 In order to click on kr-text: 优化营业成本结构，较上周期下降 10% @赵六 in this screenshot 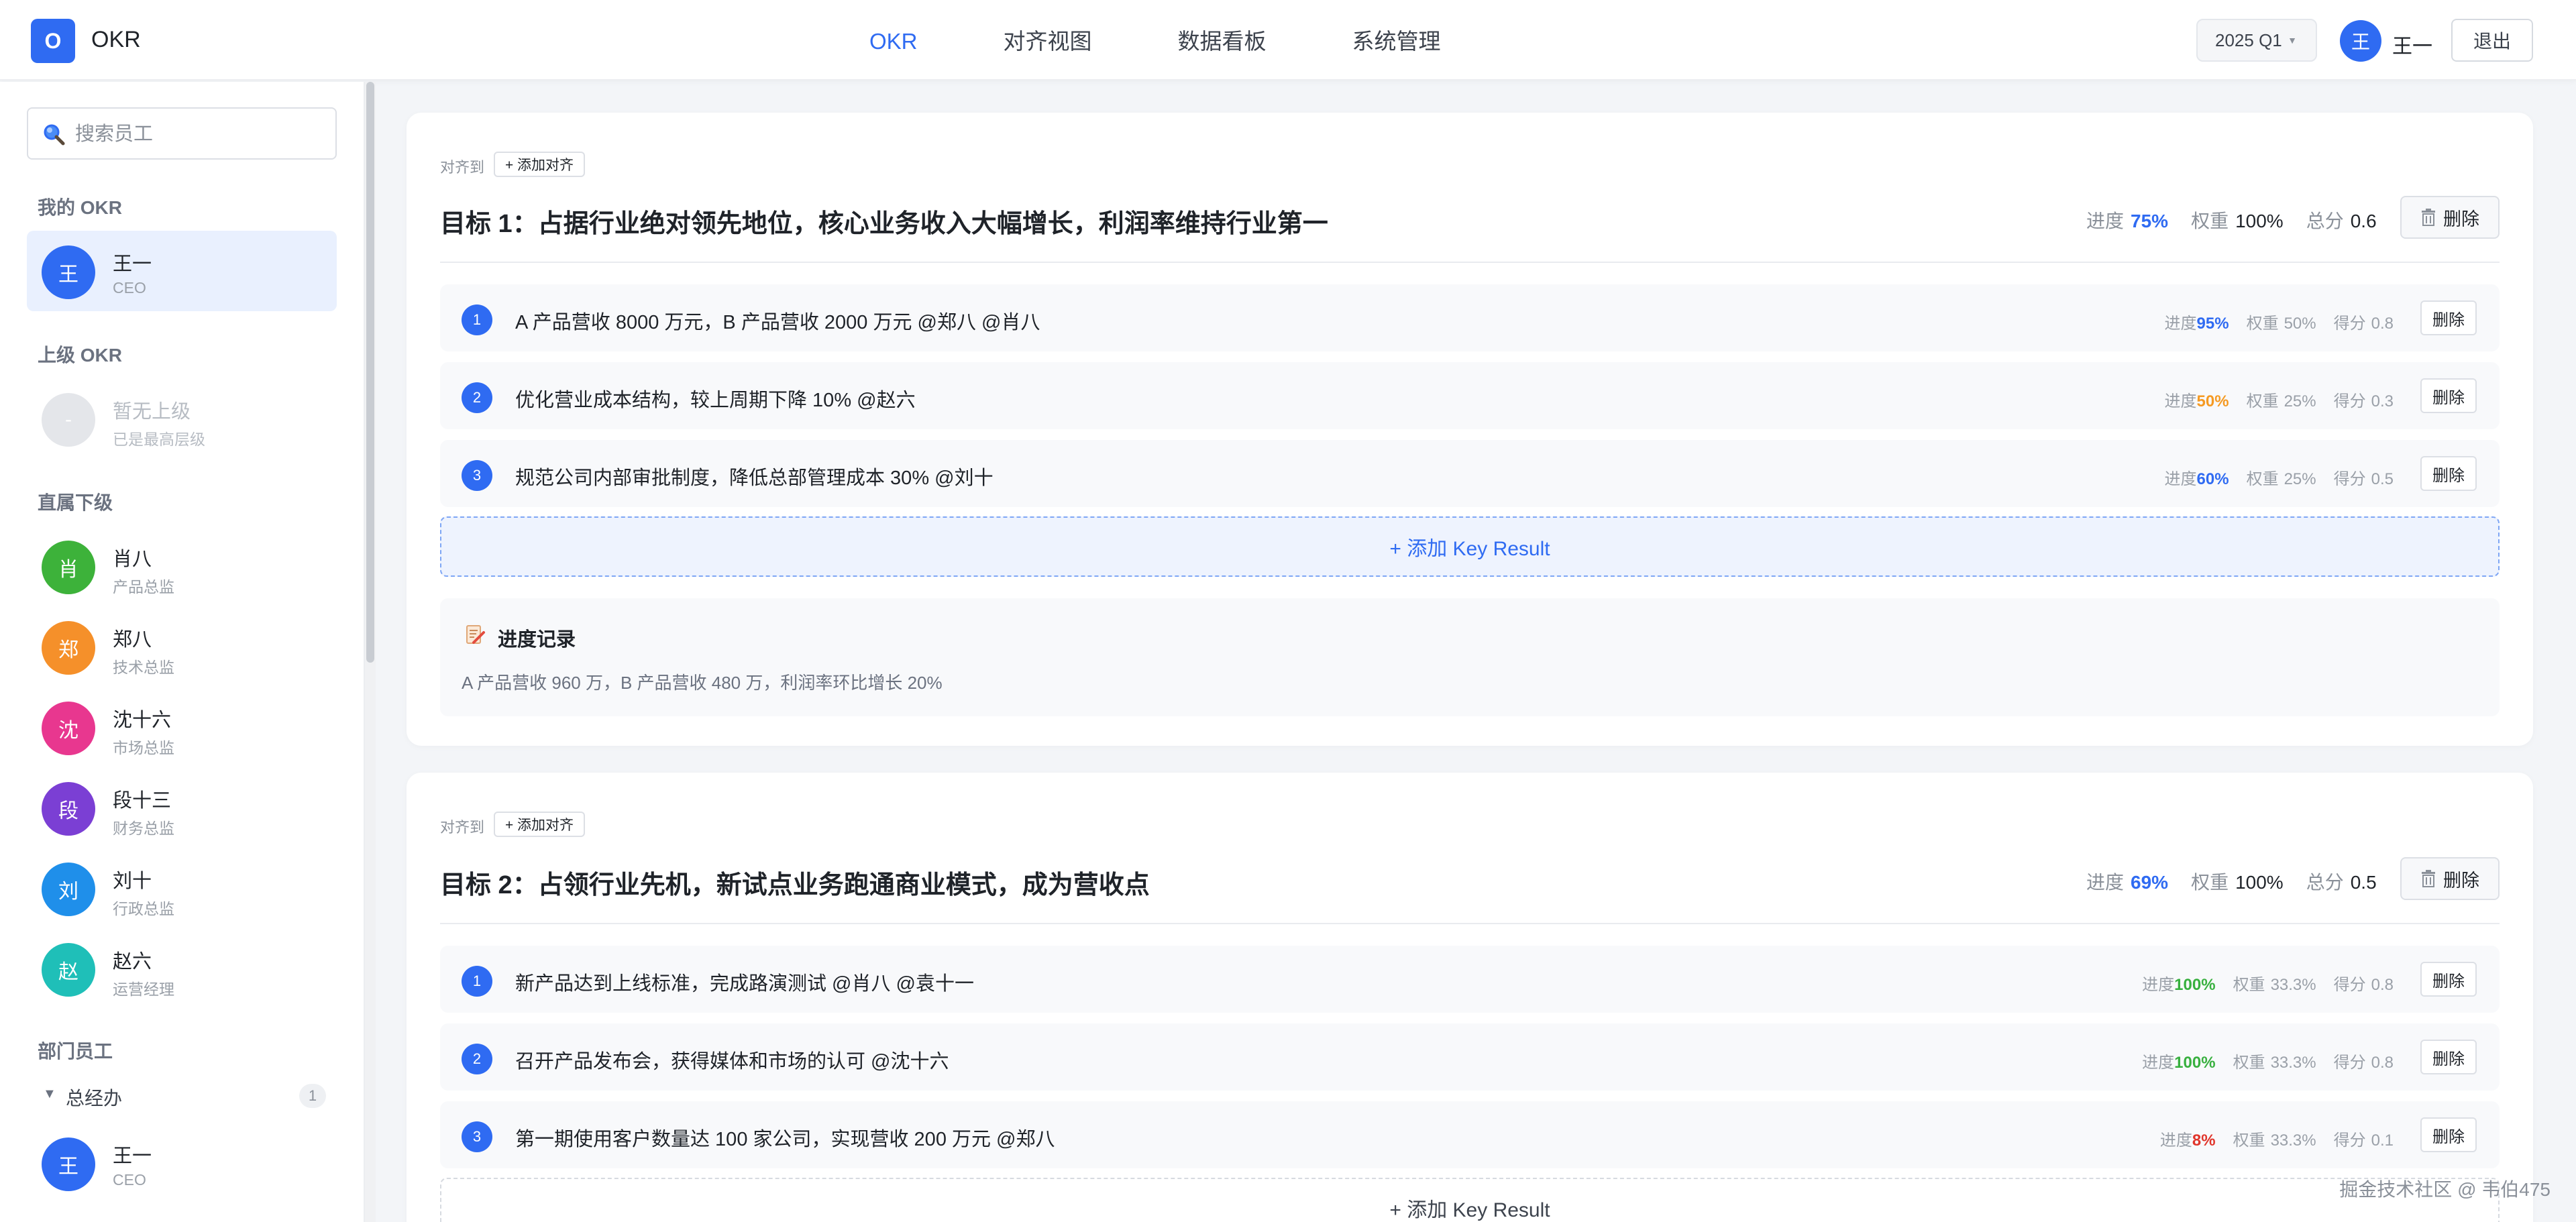, I will do `click(715, 401)`.